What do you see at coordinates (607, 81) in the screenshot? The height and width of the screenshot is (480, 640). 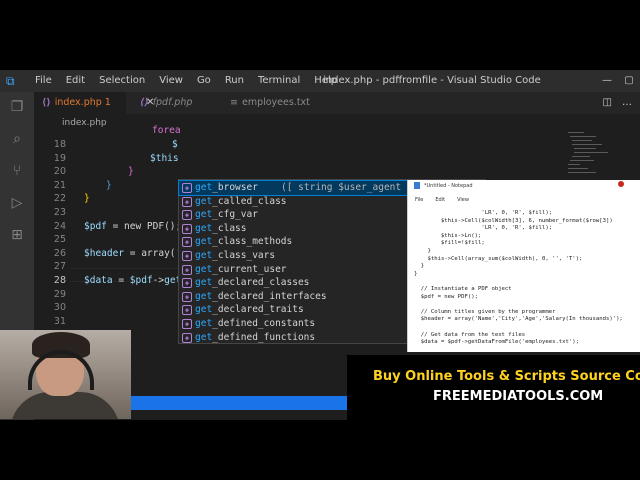 I see `minimize-icon: —` at bounding box center [607, 81].